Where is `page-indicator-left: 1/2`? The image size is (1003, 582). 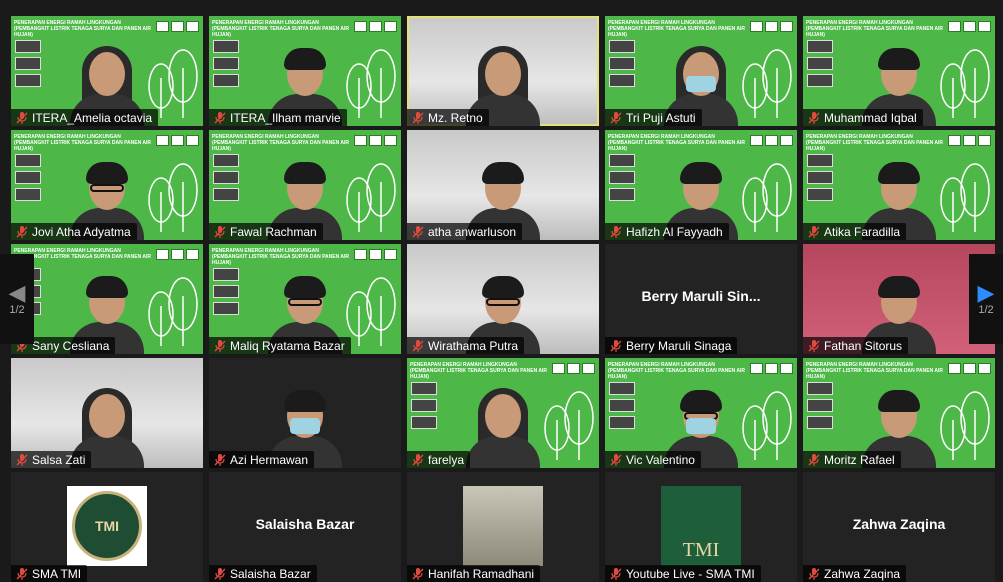 page-indicator-left: 1/2 is located at coordinates (17, 310).